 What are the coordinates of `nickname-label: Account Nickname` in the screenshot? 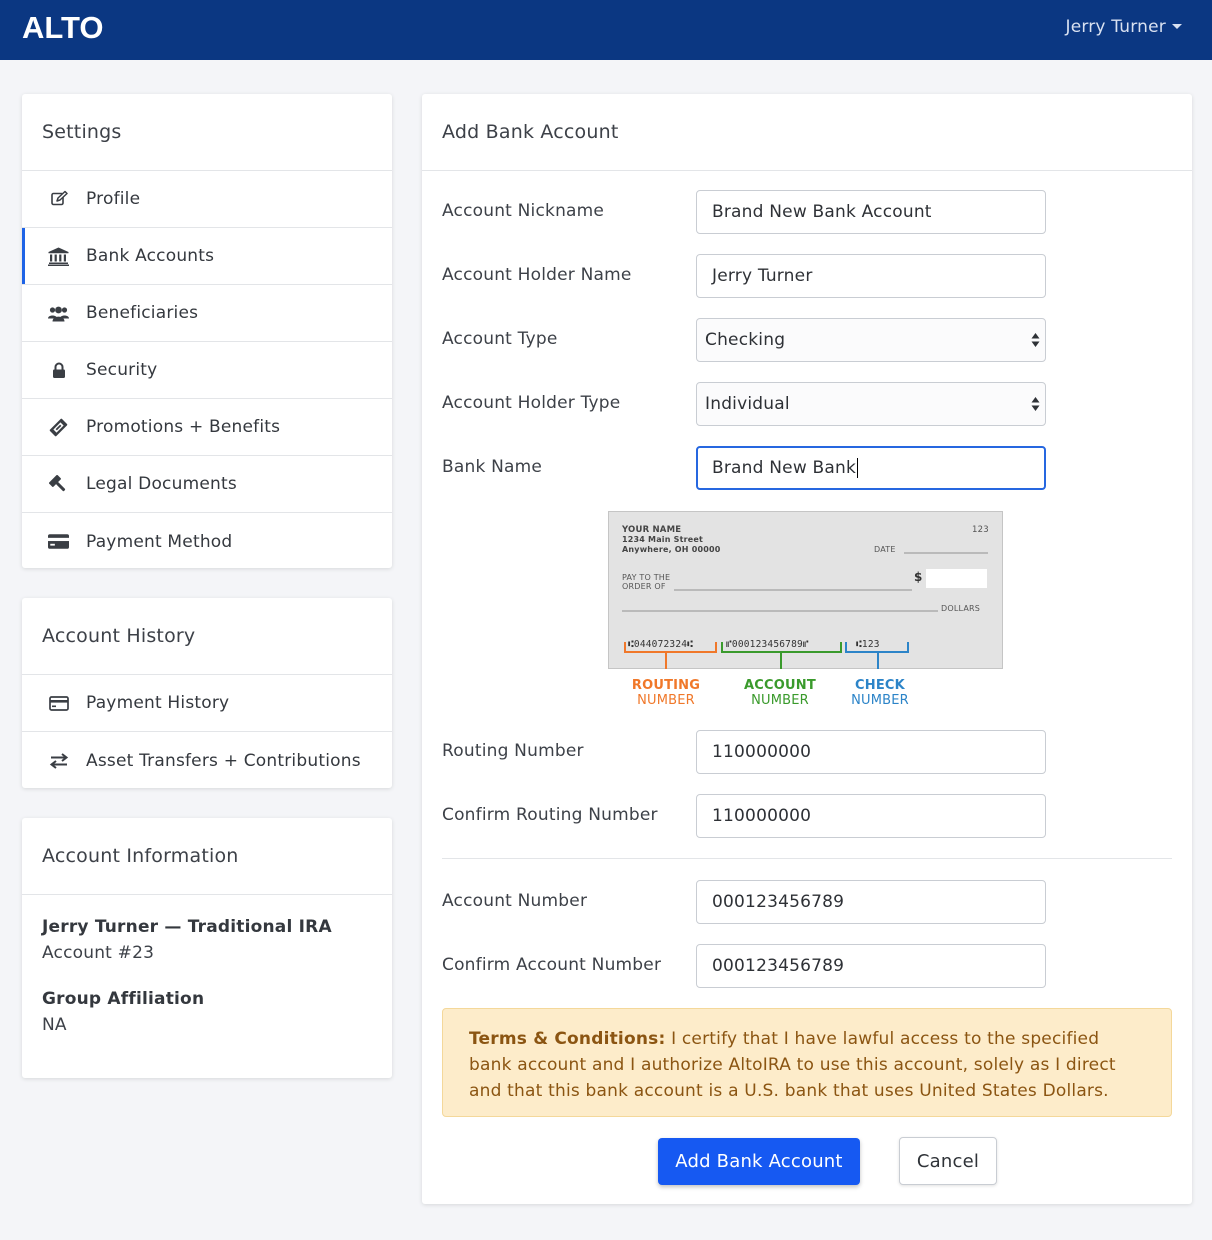 It's located at (523, 211).